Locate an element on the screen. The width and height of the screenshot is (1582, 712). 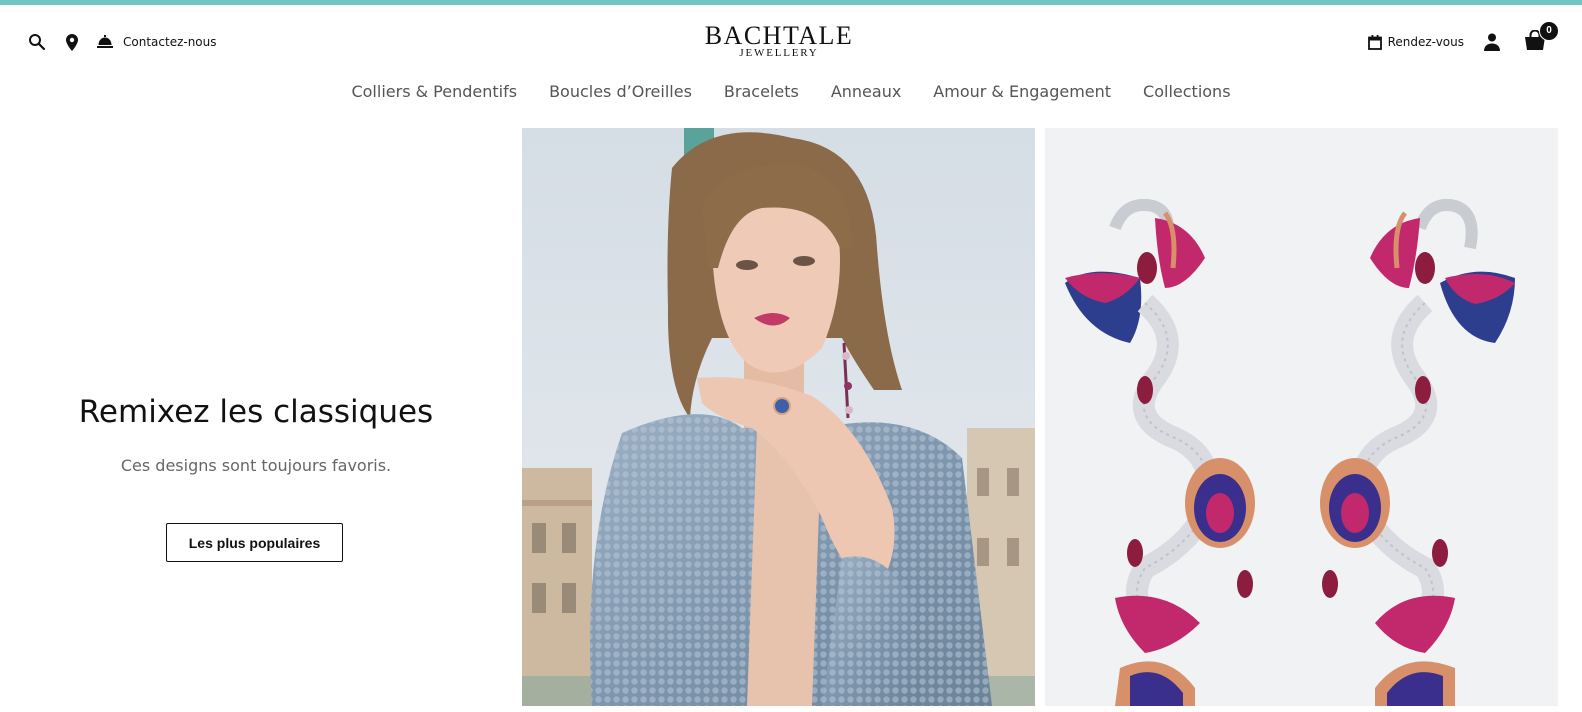
nav-amour-engagement: Amour & Engagement is located at coordinates (1022, 91).